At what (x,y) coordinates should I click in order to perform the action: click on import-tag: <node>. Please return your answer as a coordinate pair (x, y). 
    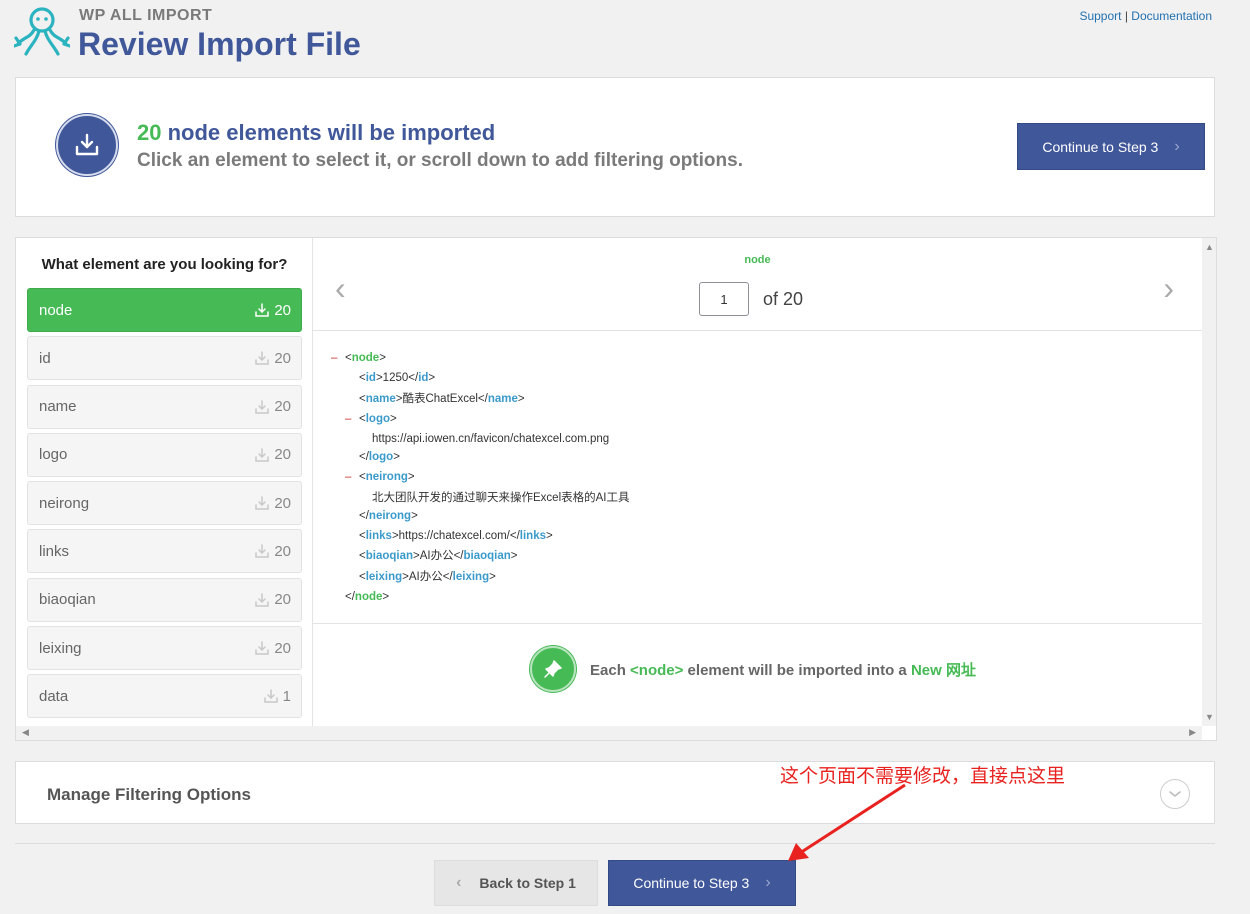
    Looking at the image, I should click on (657, 670).